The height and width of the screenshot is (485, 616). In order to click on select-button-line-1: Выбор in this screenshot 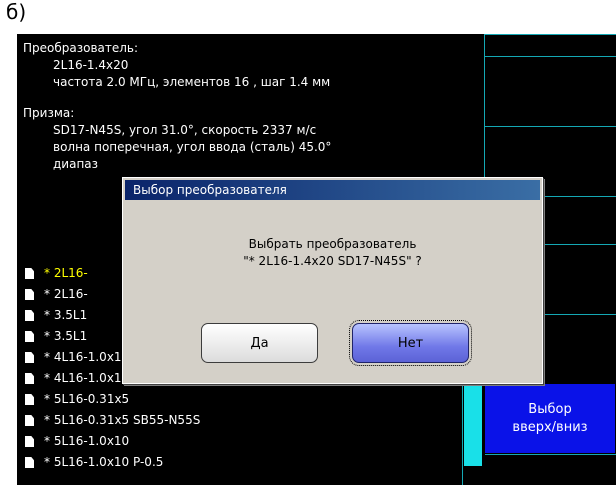, I will do `click(550, 409)`.